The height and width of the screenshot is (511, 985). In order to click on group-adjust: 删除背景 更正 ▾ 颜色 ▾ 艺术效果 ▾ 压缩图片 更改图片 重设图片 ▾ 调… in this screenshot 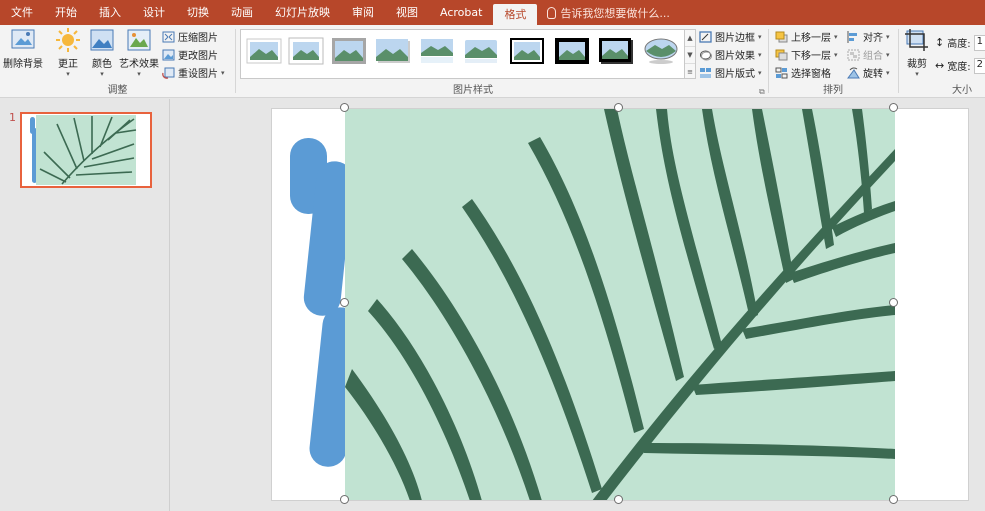, I will do `click(117, 61)`.